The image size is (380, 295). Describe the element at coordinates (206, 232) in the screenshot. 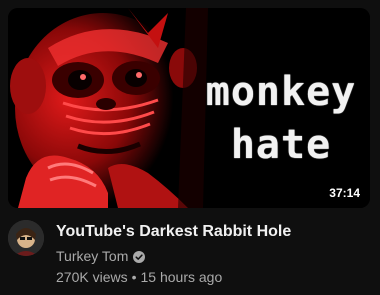

I see `video-title: YouTube's Darkest Rabbit Hole` at that location.